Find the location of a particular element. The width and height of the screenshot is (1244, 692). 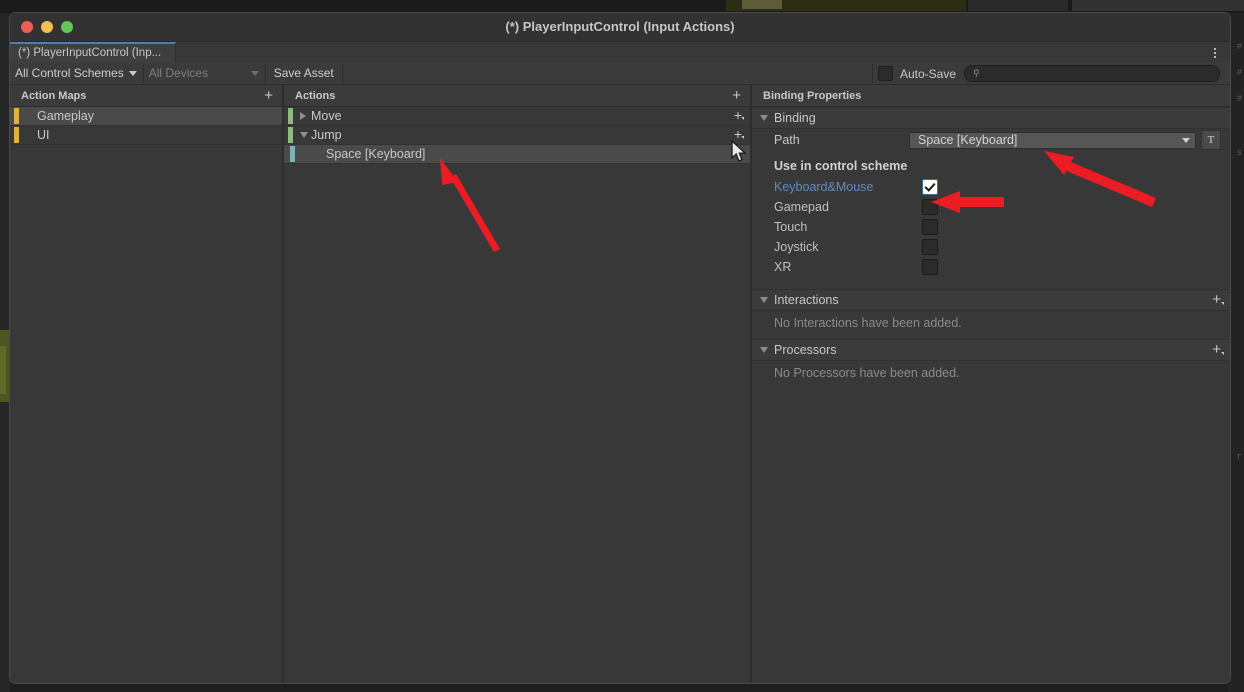

control-scheme-label: Touch is located at coordinates (791, 227).